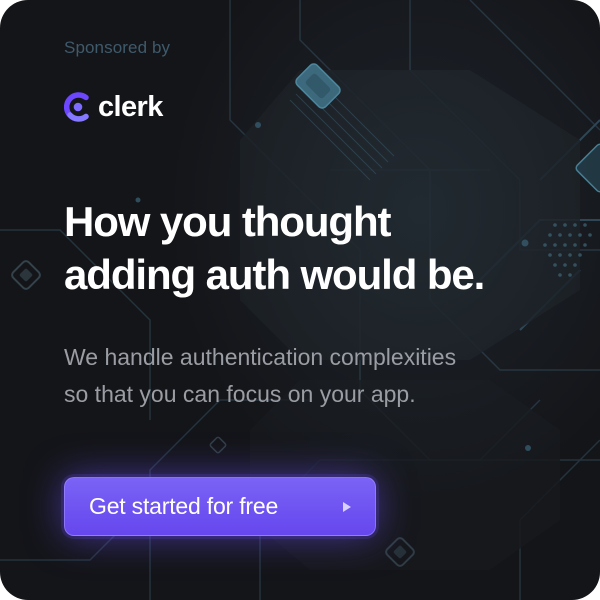 This screenshot has width=600, height=600. What do you see at coordinates (130, 107) in the screenshot?
I see `brand-name: clerk` at bounding box center [130, 107].